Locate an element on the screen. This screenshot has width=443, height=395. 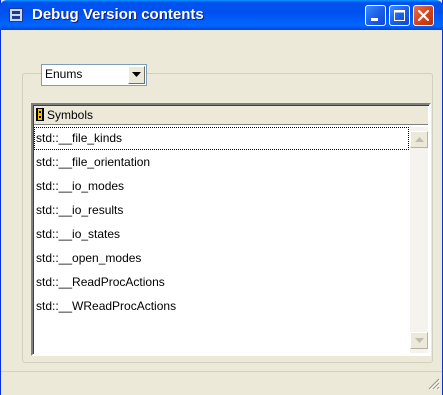
scroll-up-button is located at coordinates (419, 139).